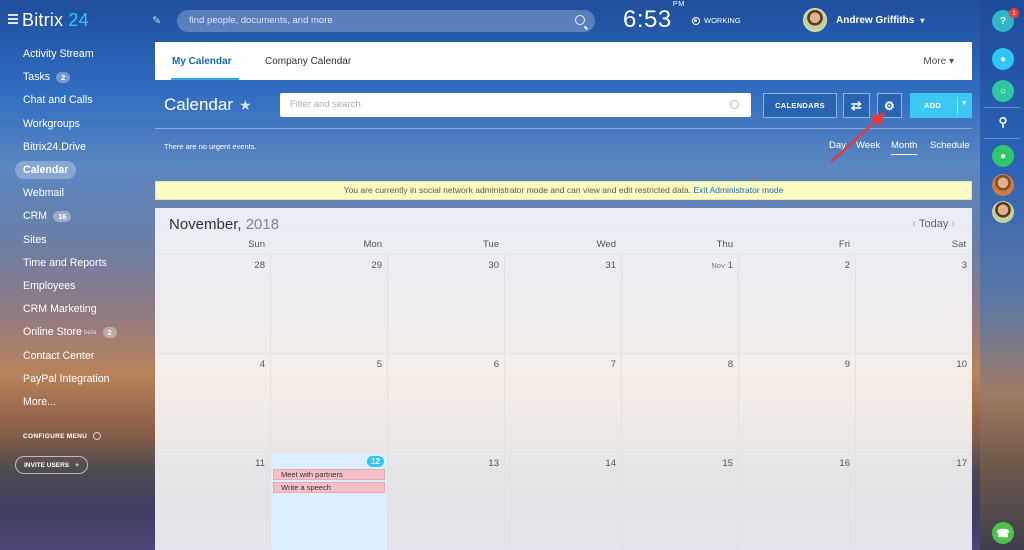  What do you see at coordinates (1002, 138) in the screenshot?
I see `rail-divider` at bounding box center [1002, 138].